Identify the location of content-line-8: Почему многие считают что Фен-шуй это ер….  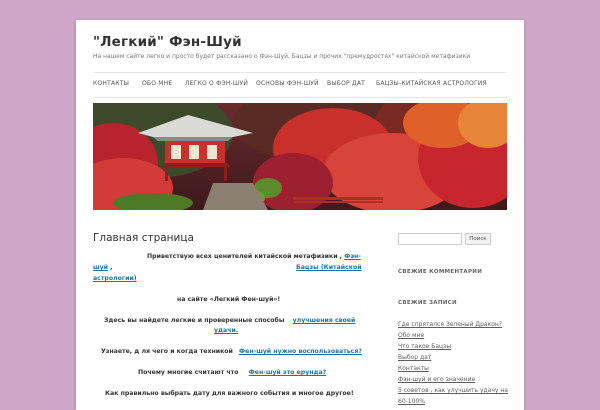
(232, 372).